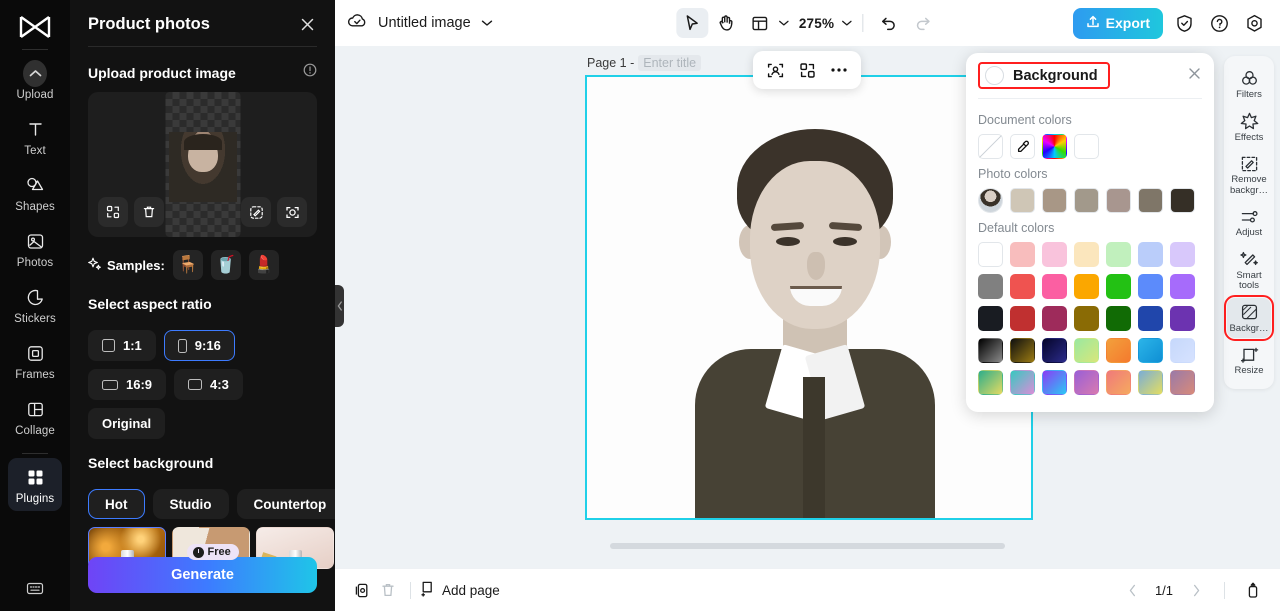 Image resolution: width=1280 pixels, height=611 pixels. What do you see at coordinates (1249, 270) in the screenshot?
I see `tool-smart-tools: Smart tools` at bounding box center [1249, 270].